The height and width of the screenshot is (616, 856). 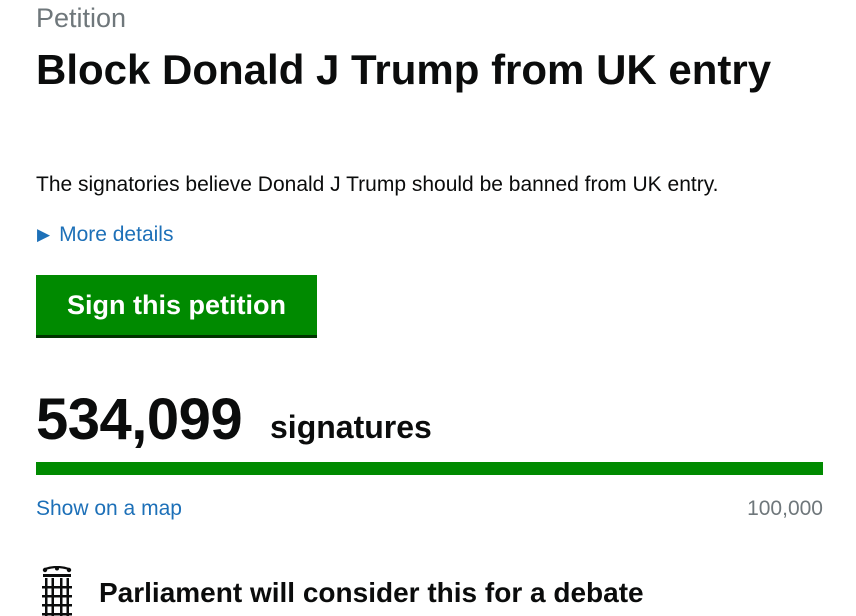 What do you see at coordinates (44, 234) in the screenshot?
I see `triangle-right-icon: ▶` at bounding box center [44, 234].